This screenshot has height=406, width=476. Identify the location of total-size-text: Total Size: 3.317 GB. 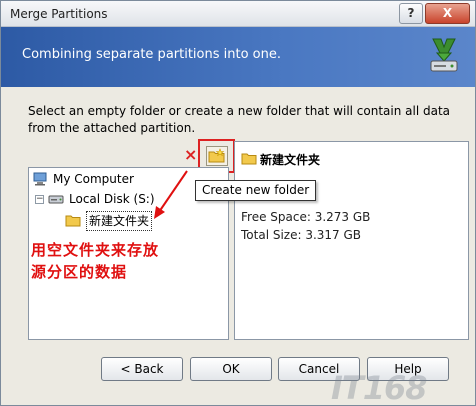
(301, 235).